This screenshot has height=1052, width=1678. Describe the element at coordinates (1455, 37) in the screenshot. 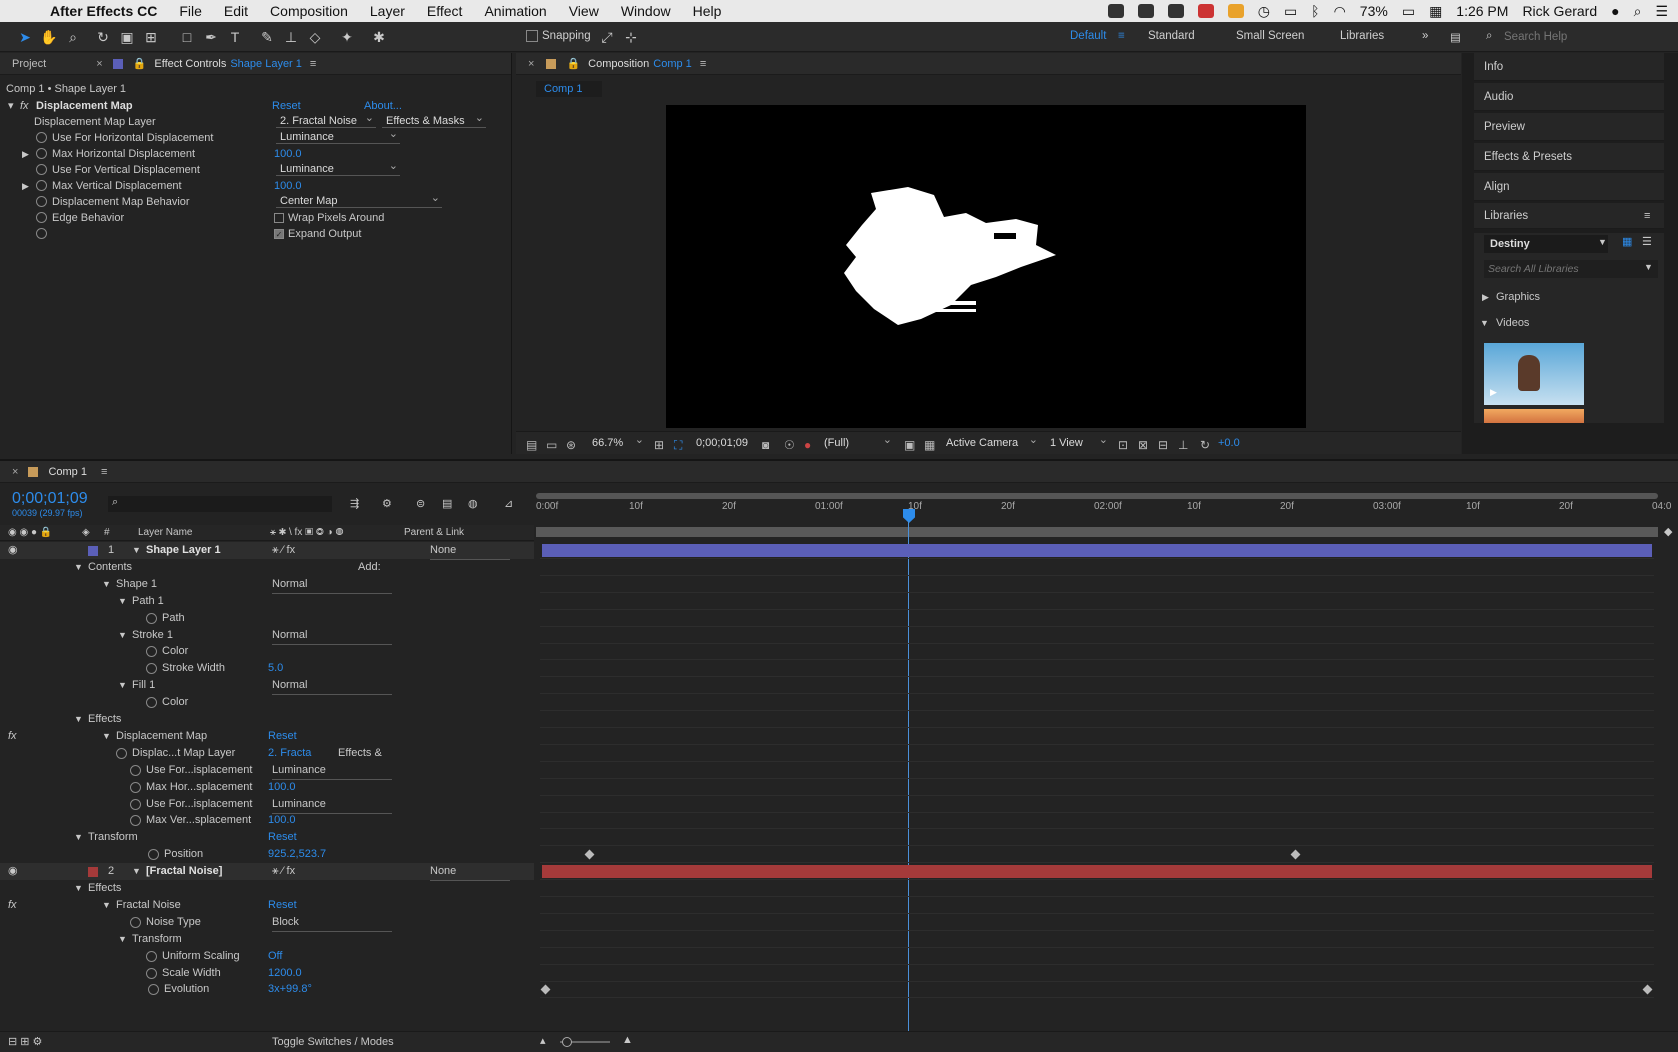

I see `sync-settings-icon: ▤` at that location.